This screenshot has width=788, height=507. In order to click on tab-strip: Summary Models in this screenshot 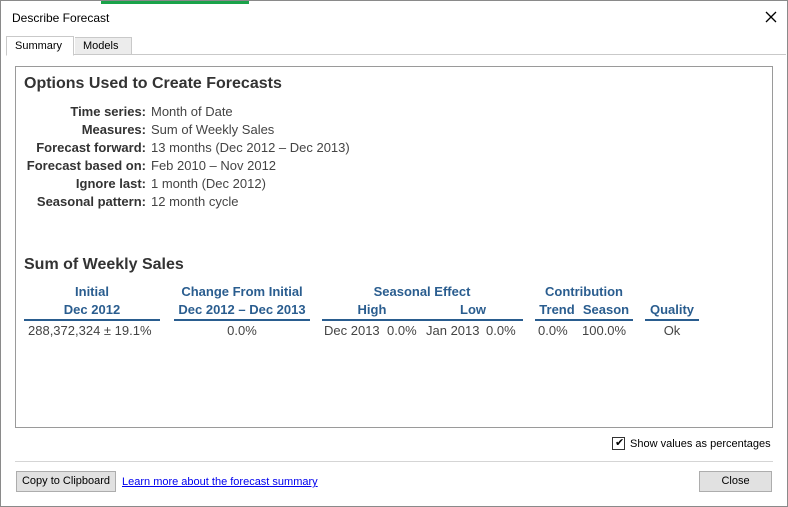, I will do `click(396, 46)`.